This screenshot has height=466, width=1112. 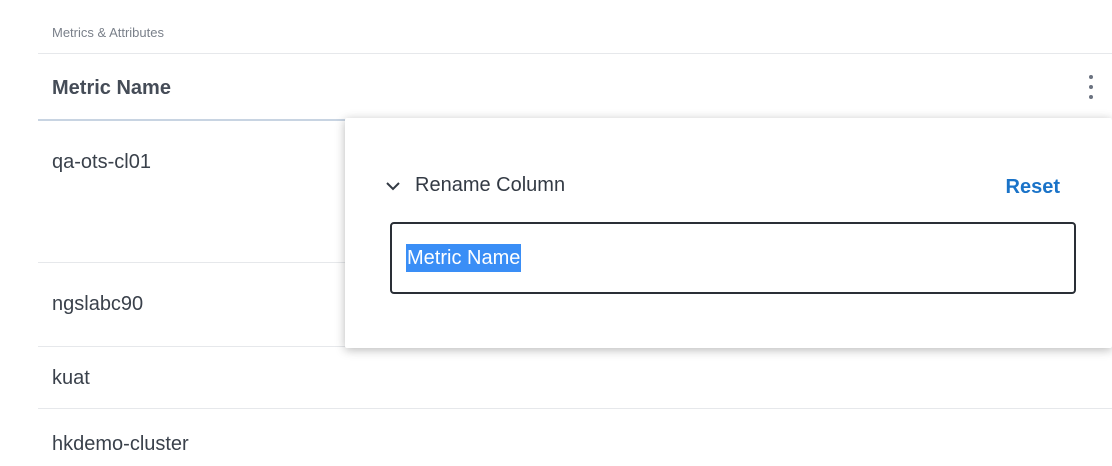 What do you see at coordinates (464, 258) in the screenshot?
I see `column-name-value: Metric Name` at bounding box center [464, 258].